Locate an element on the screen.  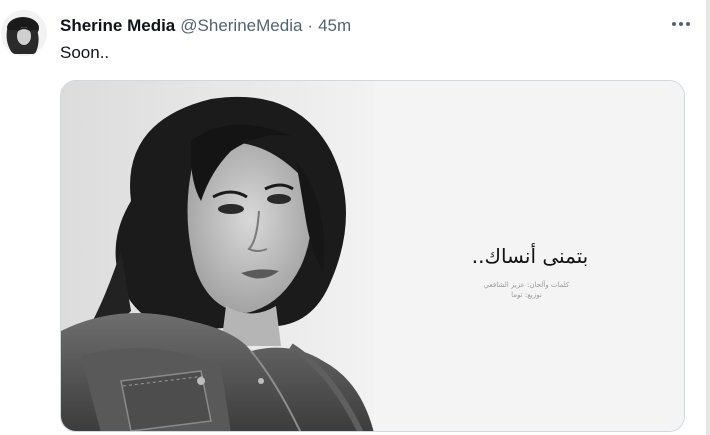
credits-lyrics-composer: كلمات وألحان: عزيز الشافعي is located at coordinates (526, 285).